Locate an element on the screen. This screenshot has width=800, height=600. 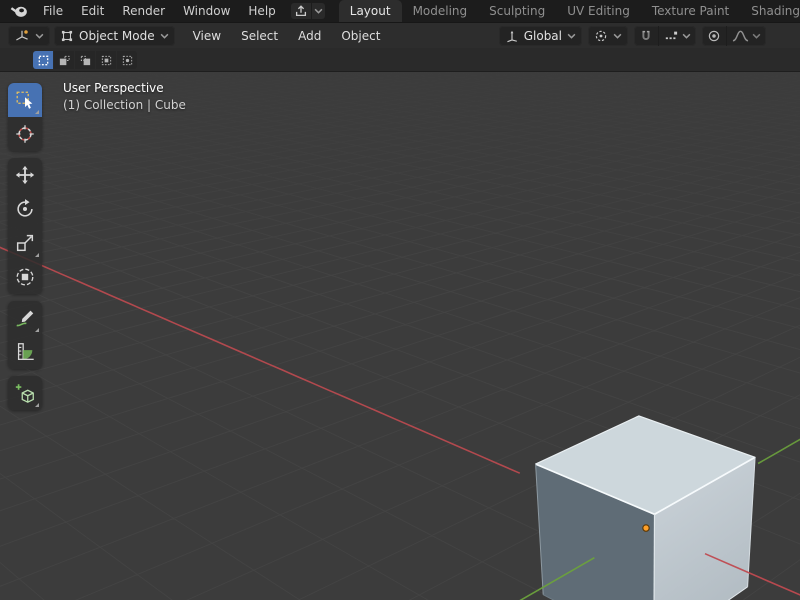
tool-scale is located at coordinates (25, 243).